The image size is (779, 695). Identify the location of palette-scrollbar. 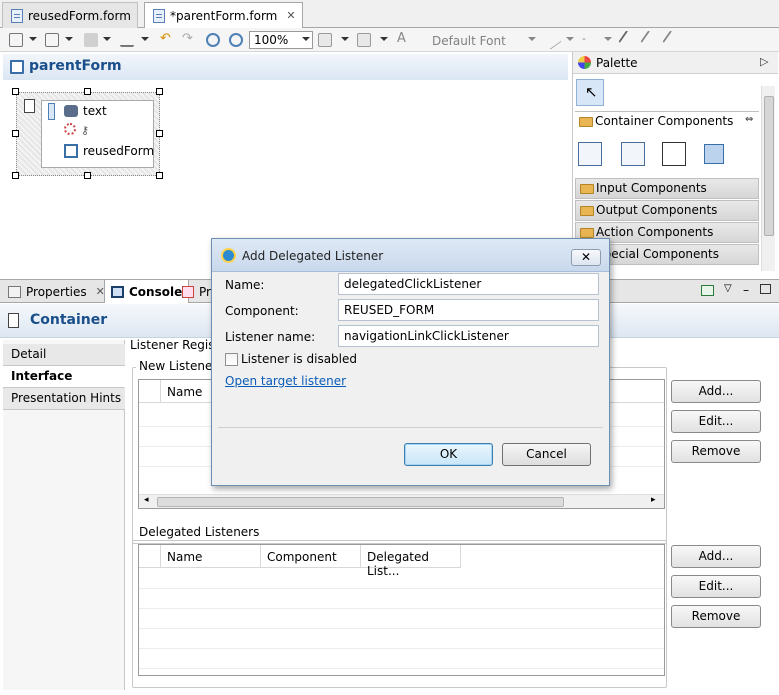
(768, 178).